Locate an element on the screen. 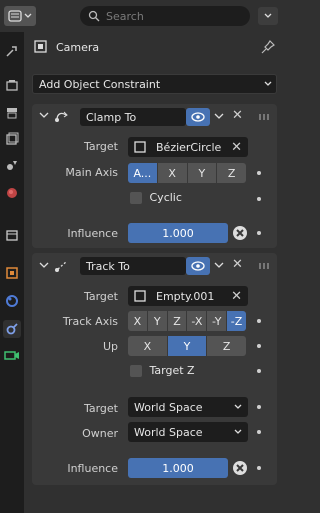  target-z-checkbox: Target Z is located at coordinates (162, 370).